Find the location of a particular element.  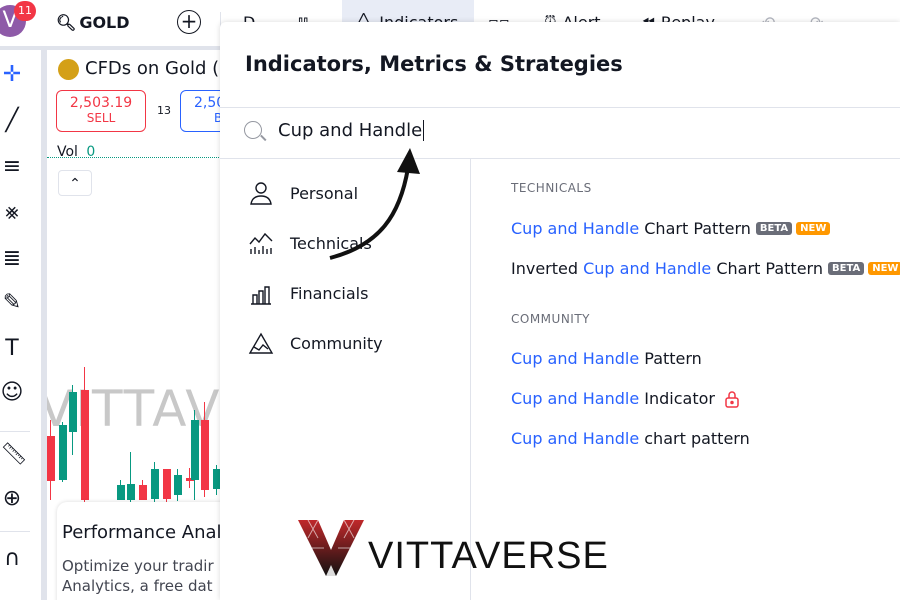

logo-v-icon is located at coordinates (331, 548).